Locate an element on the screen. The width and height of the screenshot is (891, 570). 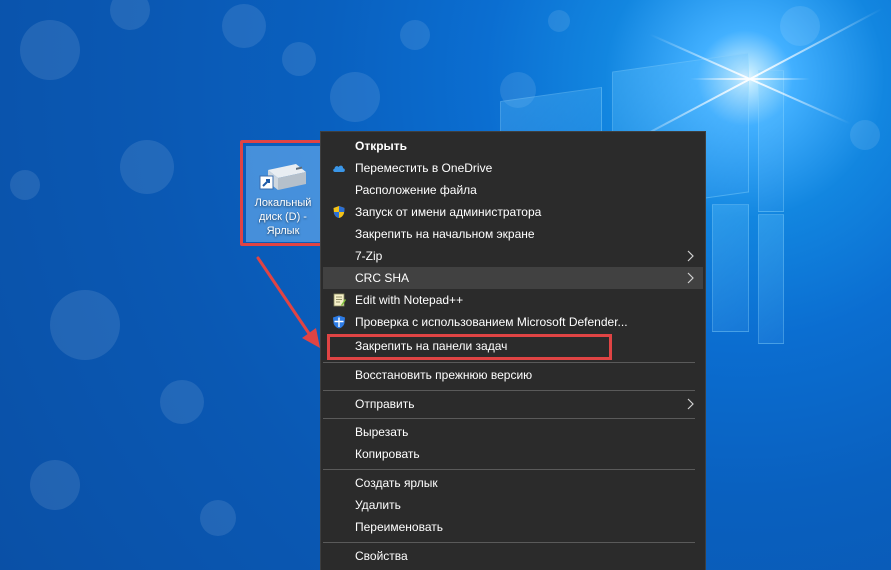
menu-item-crc-sha: CRC SHA is located at coordinates (513, 278).